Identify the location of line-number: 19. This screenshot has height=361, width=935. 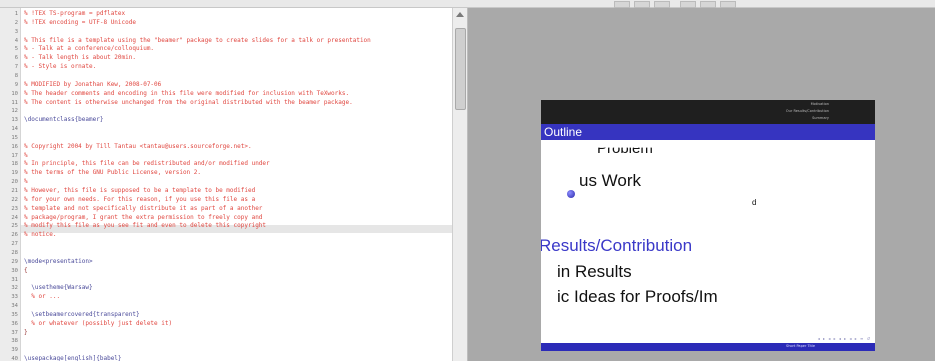
(14, 173).